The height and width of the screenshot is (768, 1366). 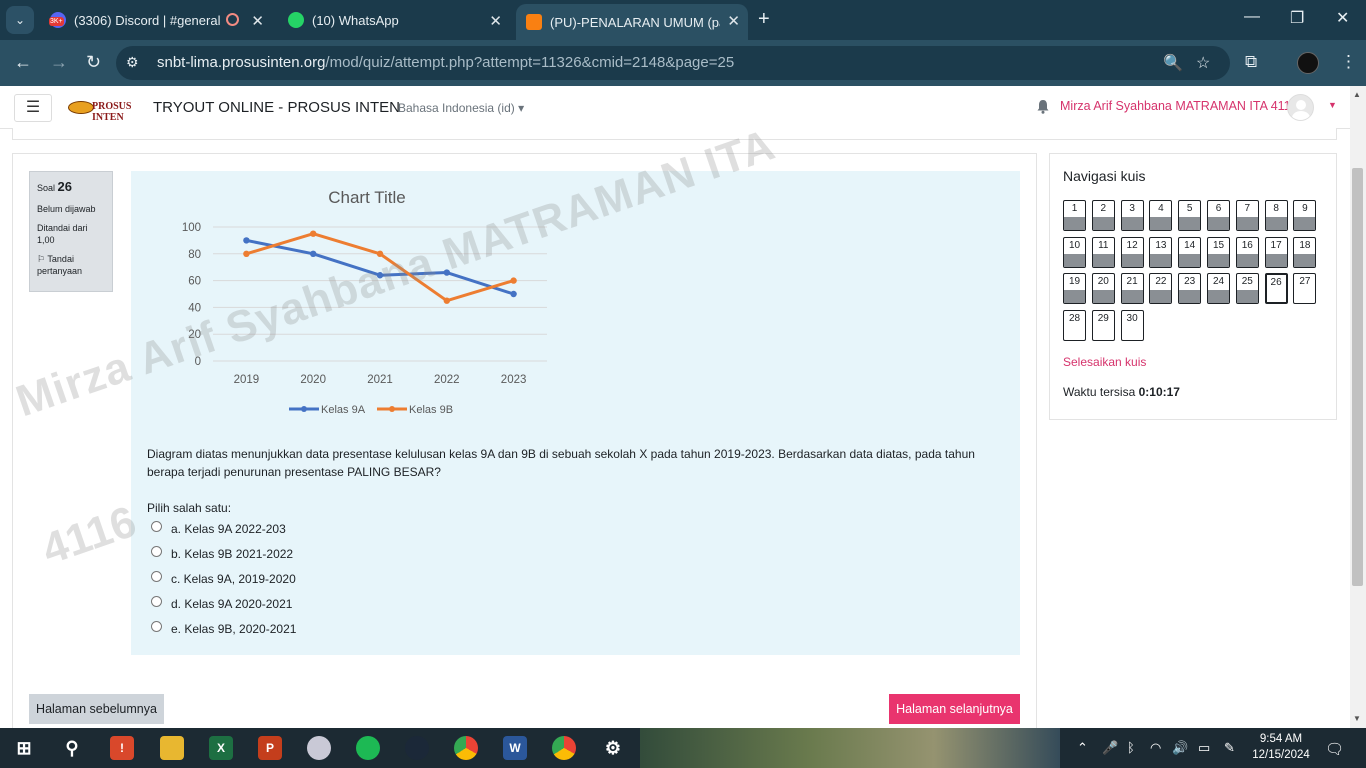 I want to click on steam-icon, so click(x=417, y=748).